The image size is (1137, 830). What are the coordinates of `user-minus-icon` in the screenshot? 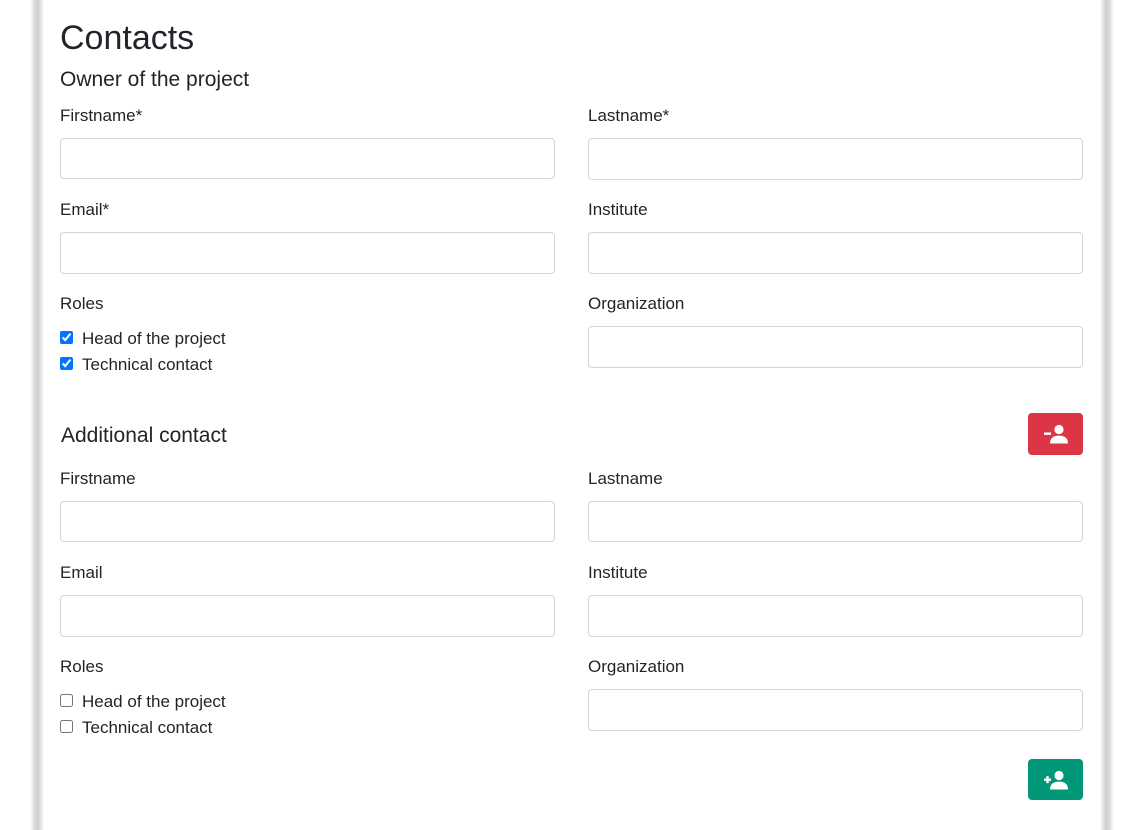 It's located at (1055, 434).